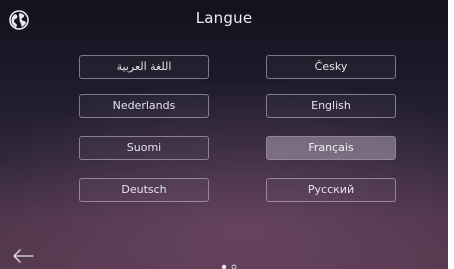 The height and width of the screenshot is (269, 454). What do you see at coordinates (144, 106) in the screenshot?
I see `language-option-dutch: Nederlands` at bounding box center [144, 106].